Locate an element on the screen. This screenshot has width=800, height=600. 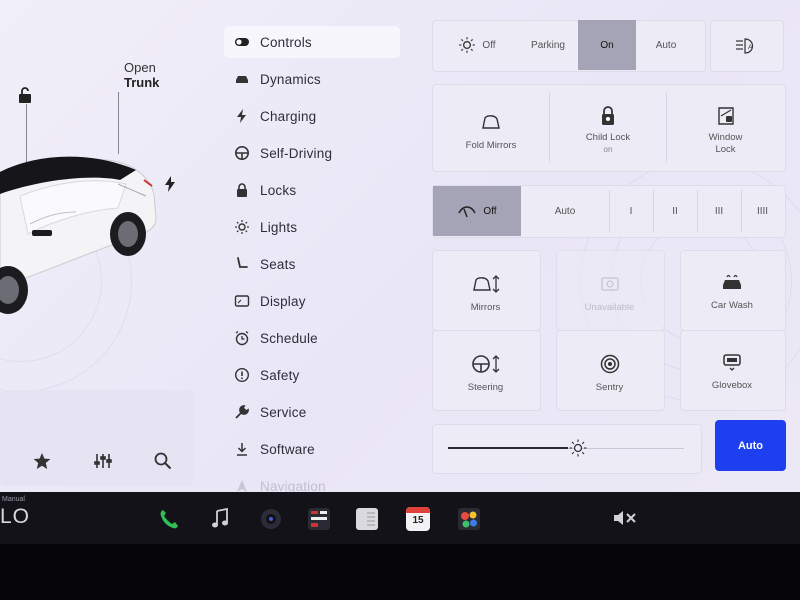
menu-item-display: Display is located at coordinates (312, 301).